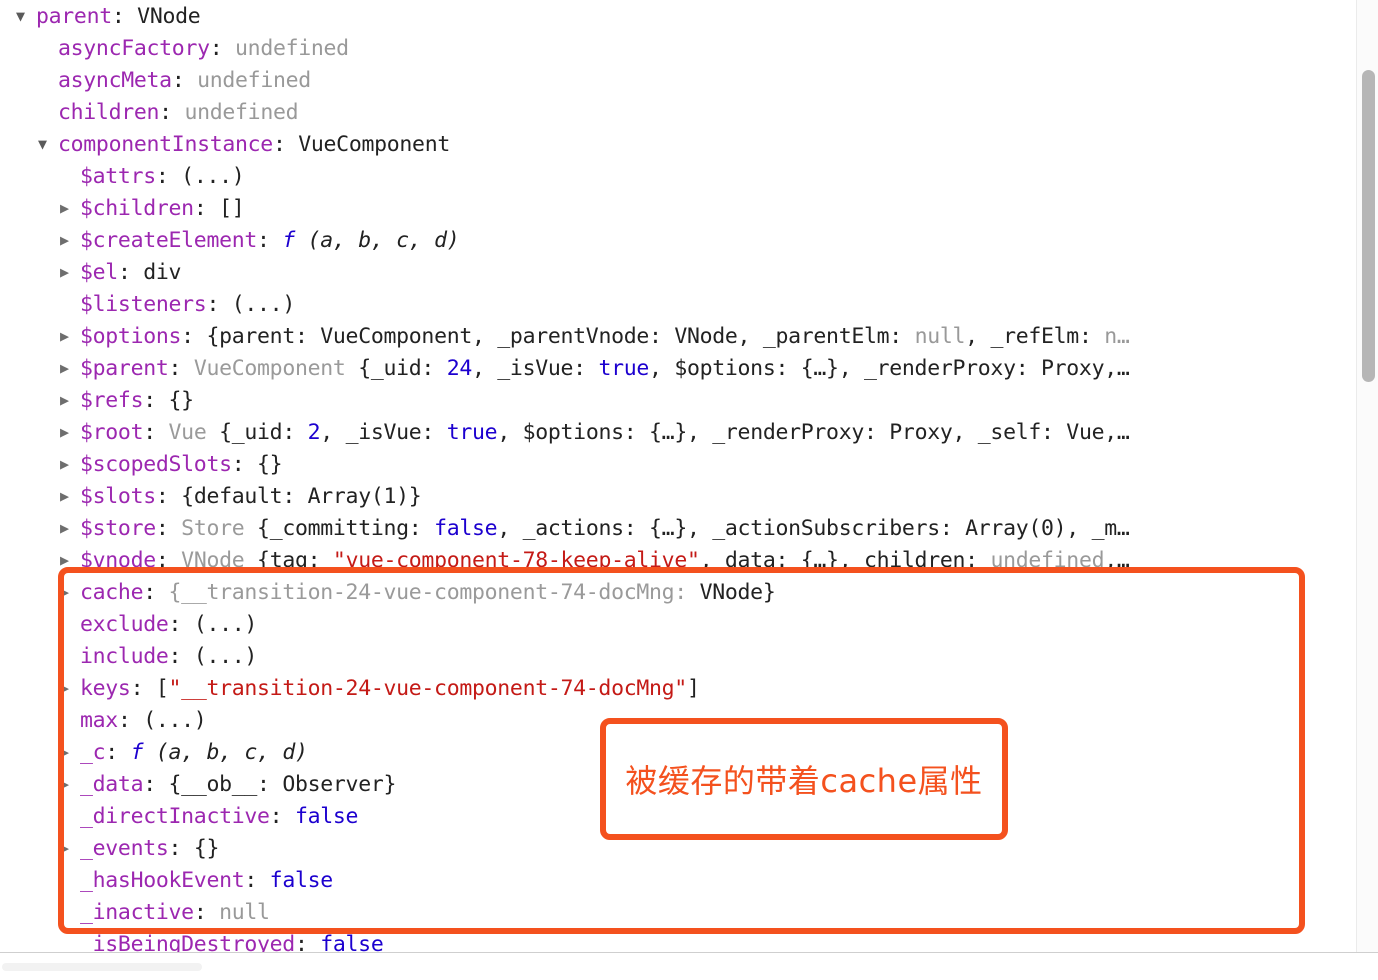 This screenshot has height=980, width=1378. I want to click on property-name: asyncMeta, so click(115, 80).